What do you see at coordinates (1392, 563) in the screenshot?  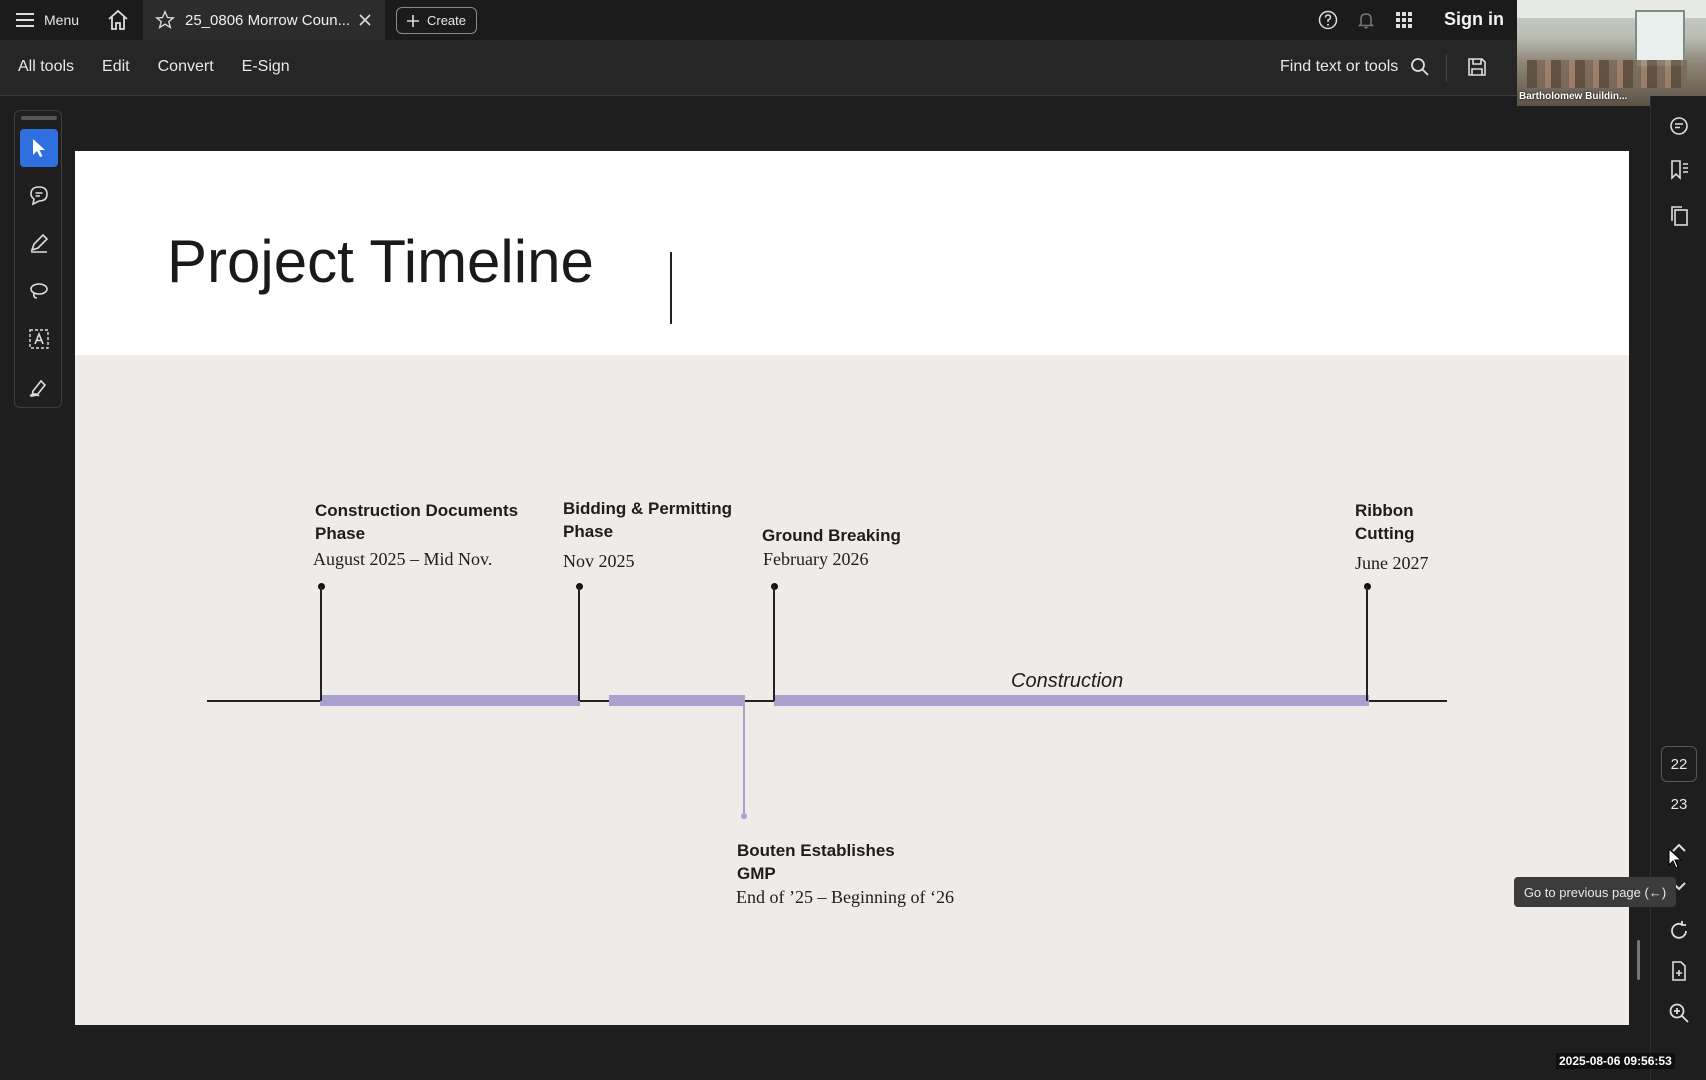 I see `milestone-date: June 2027` at bounding box center [1392, 563].